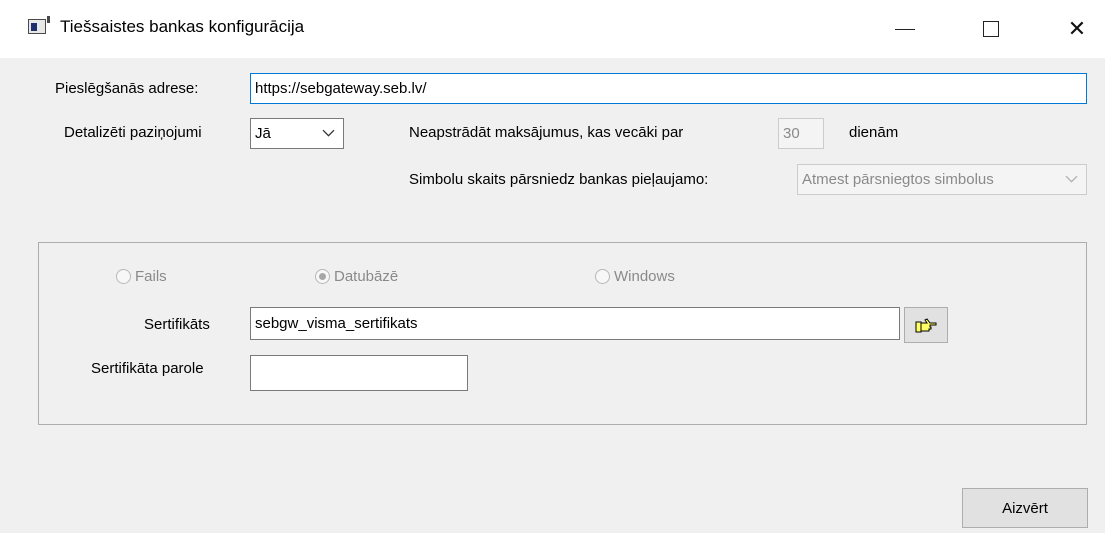 Image resolution: width=1105 pixels, height=533 pixels. I want to click on close-button: Aizvērt, so click(1025, 508).